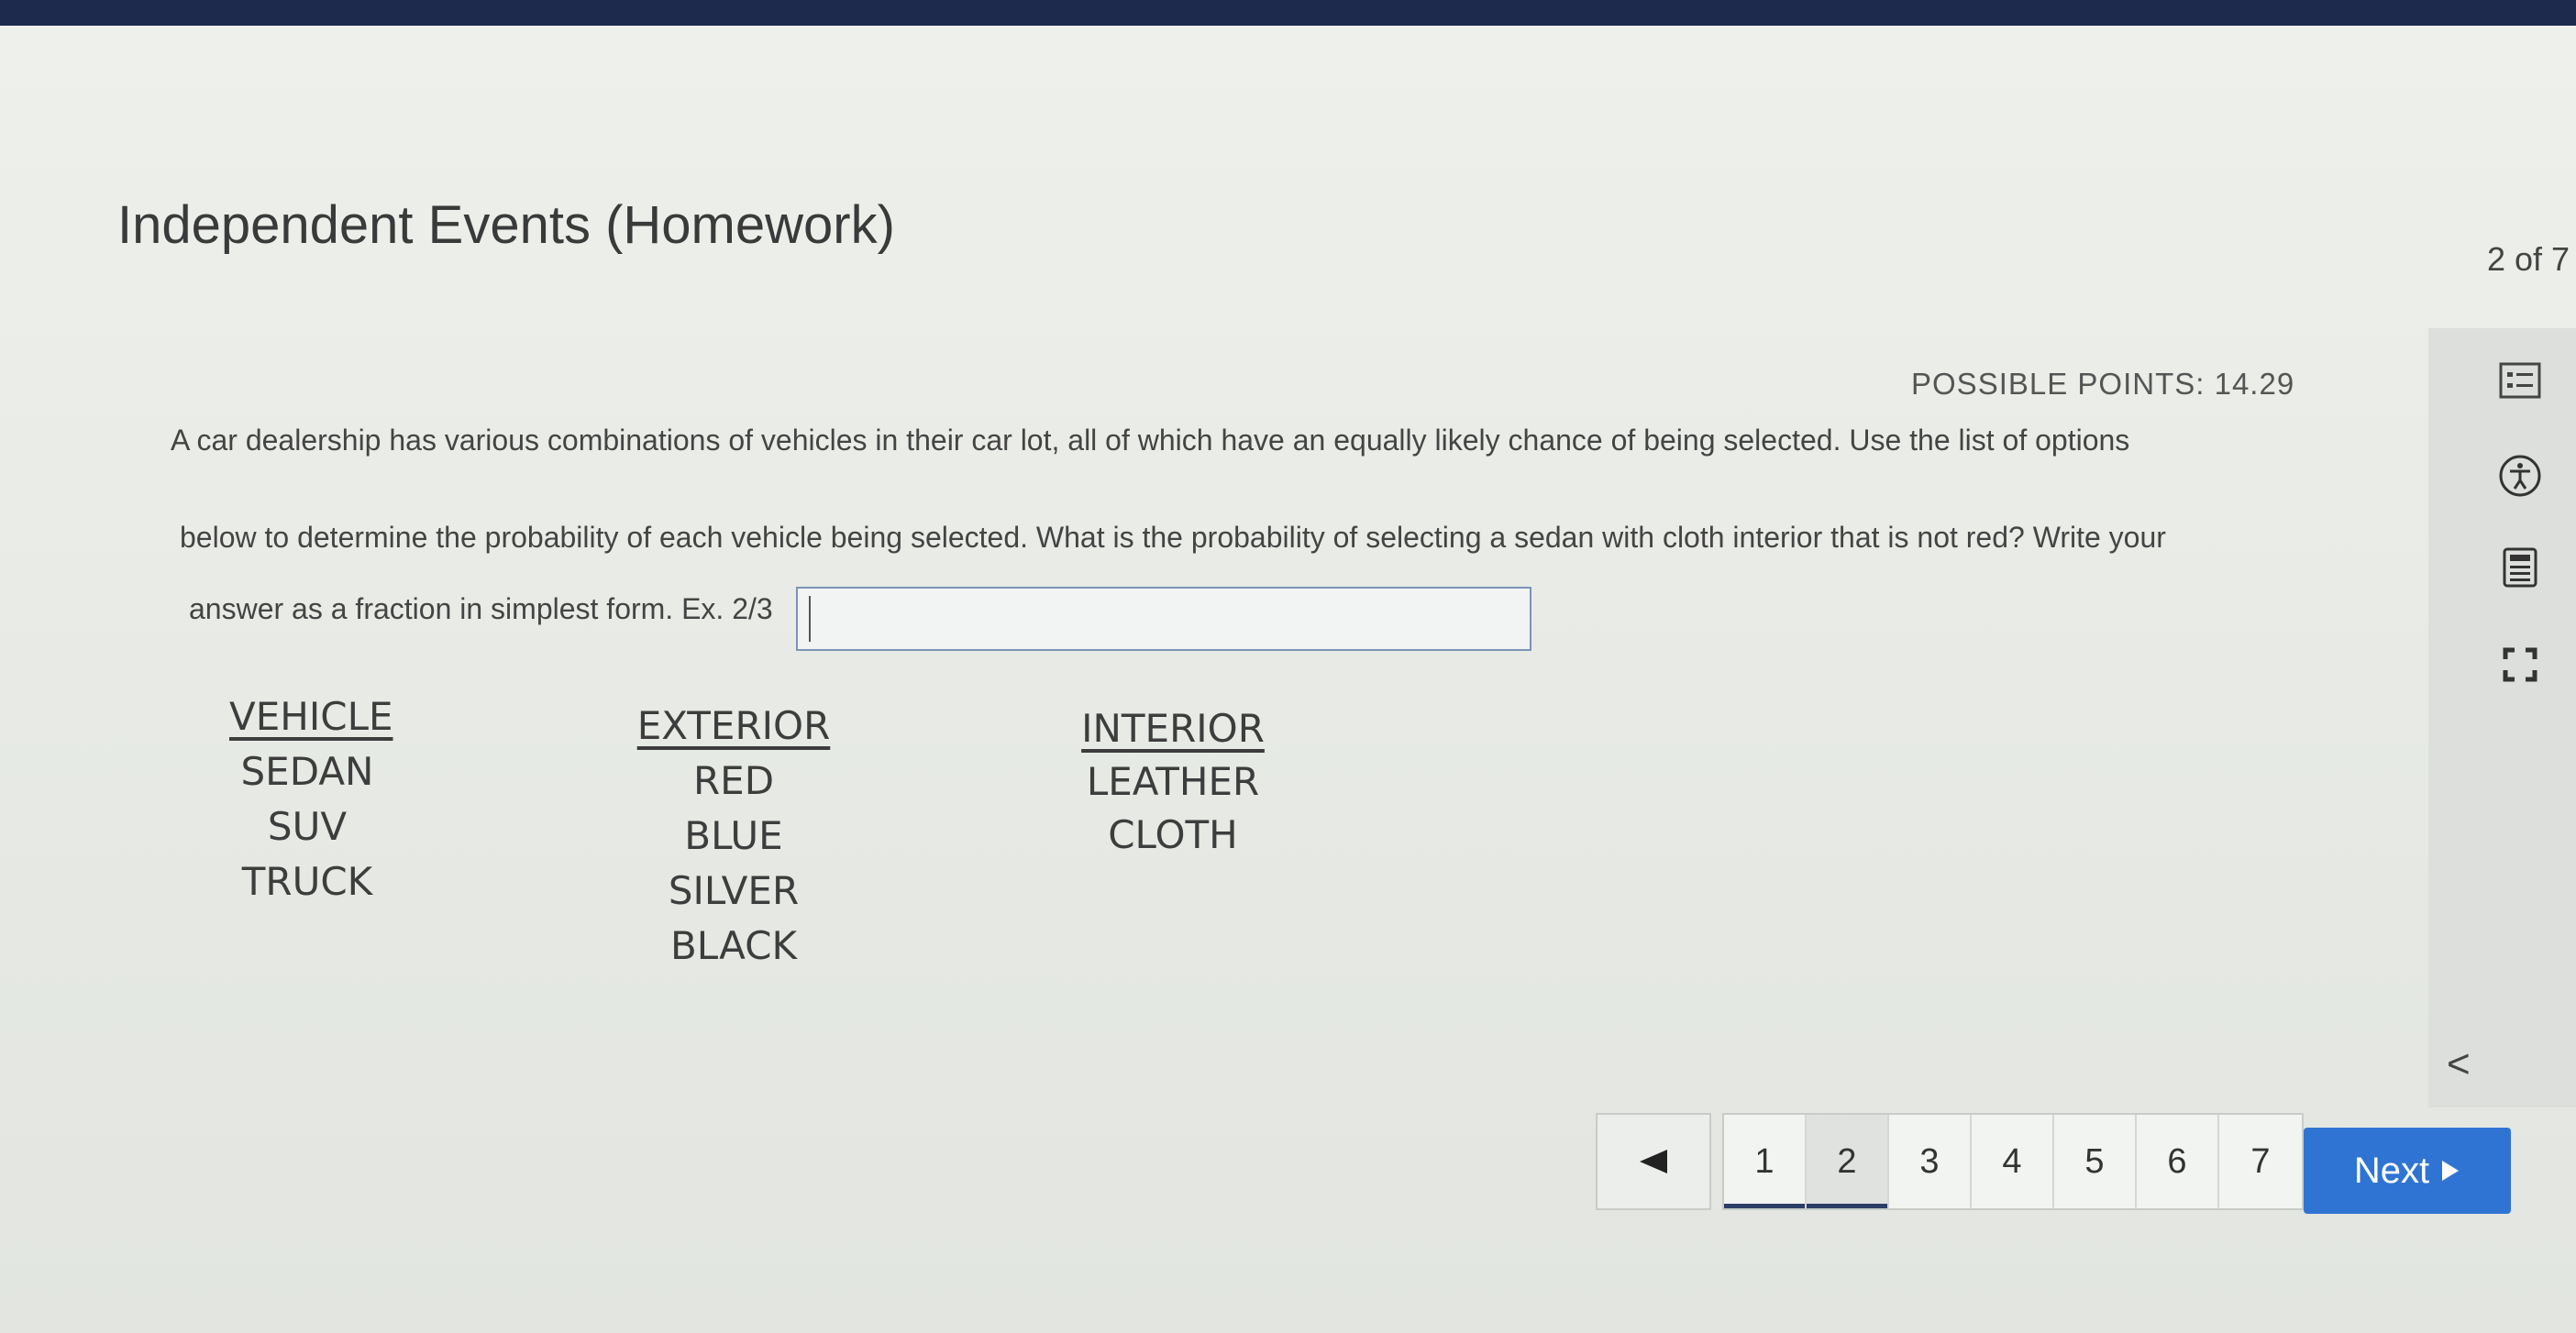 Image resolution: width=2576 pixels, height=1333 pixels. I want to click on exterior-option: SILVER, so click(734, 890).